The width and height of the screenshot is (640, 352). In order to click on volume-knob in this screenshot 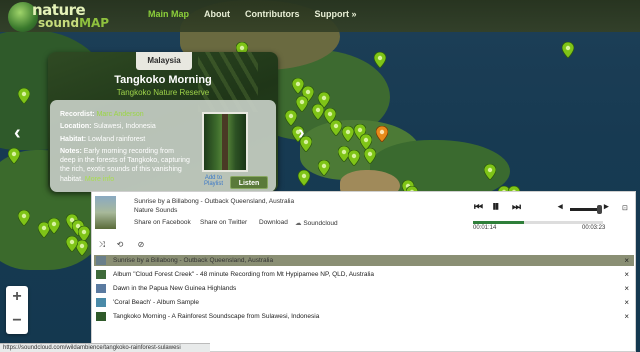, I will do `click(599, 209)`.